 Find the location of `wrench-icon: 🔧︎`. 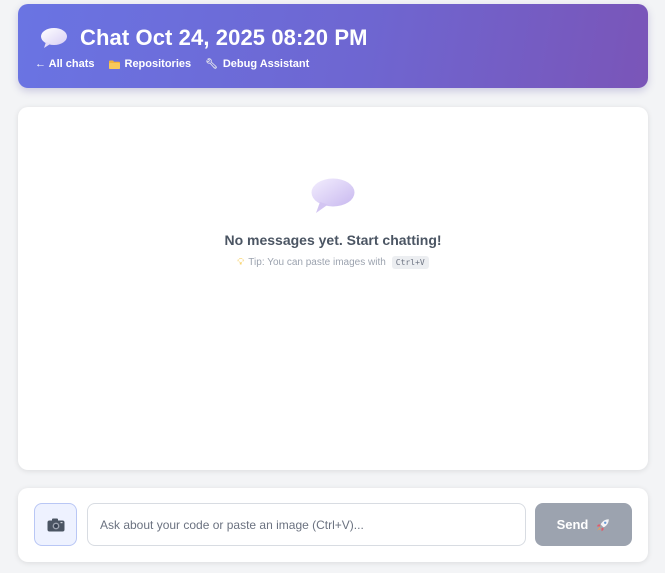

wrench-icon: 🔧︎ is located at coordinates (211, 64).